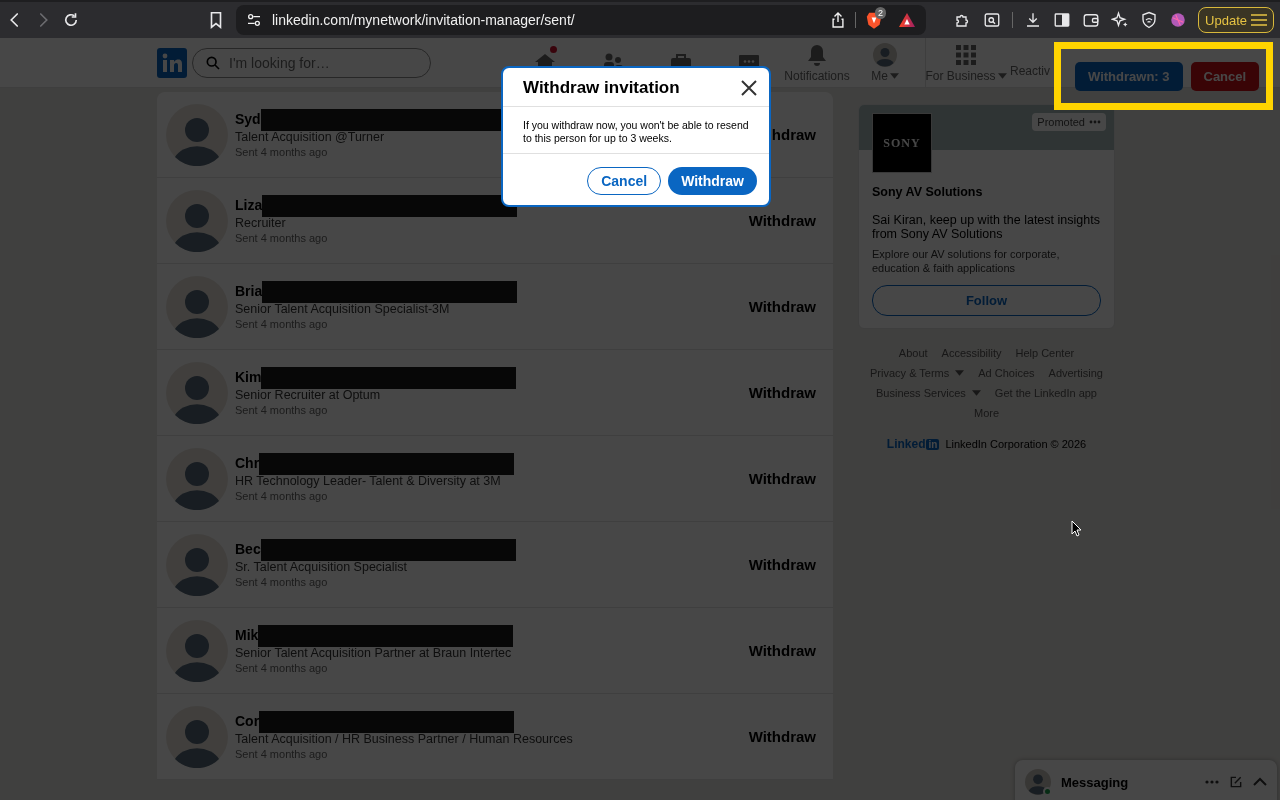 This screenshot has width=1280, height=800. What do you see at coordinates (247, 635) in the screenshot?
I see `person-name: Mik` at bounding box center [247, 635].